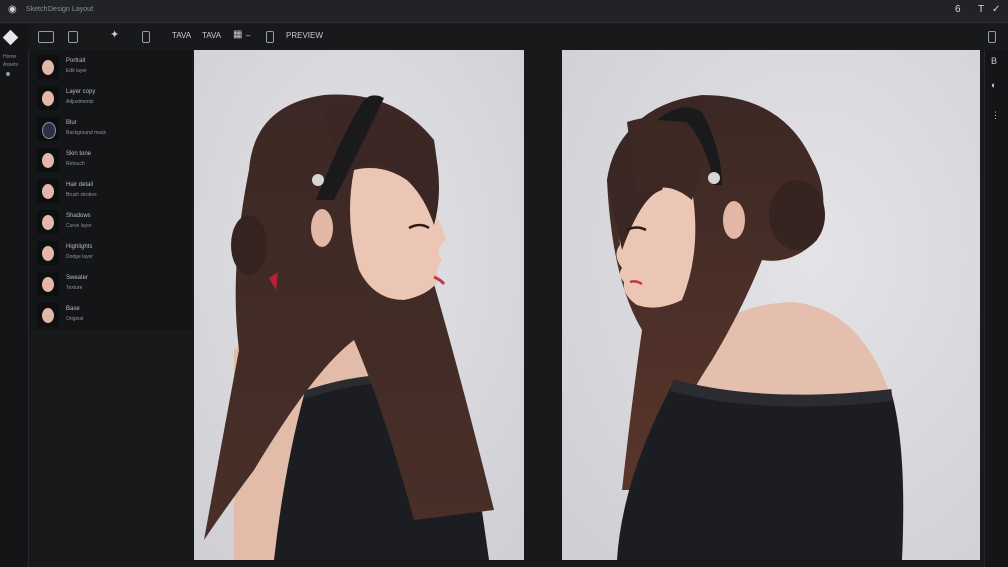 The image size is (1008, 567). I want to click on left-tool-rail: Home Assets, so click(14, 295).